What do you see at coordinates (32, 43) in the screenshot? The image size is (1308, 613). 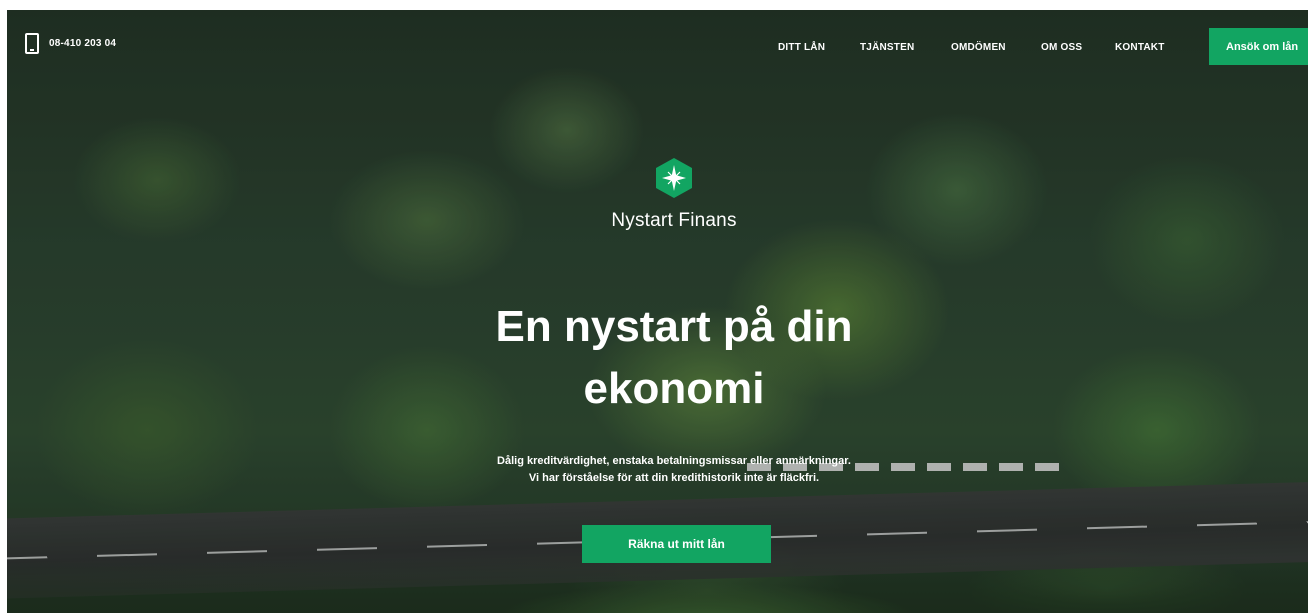 I see `mobile-phone-icon` at bounding box center [32, 43].